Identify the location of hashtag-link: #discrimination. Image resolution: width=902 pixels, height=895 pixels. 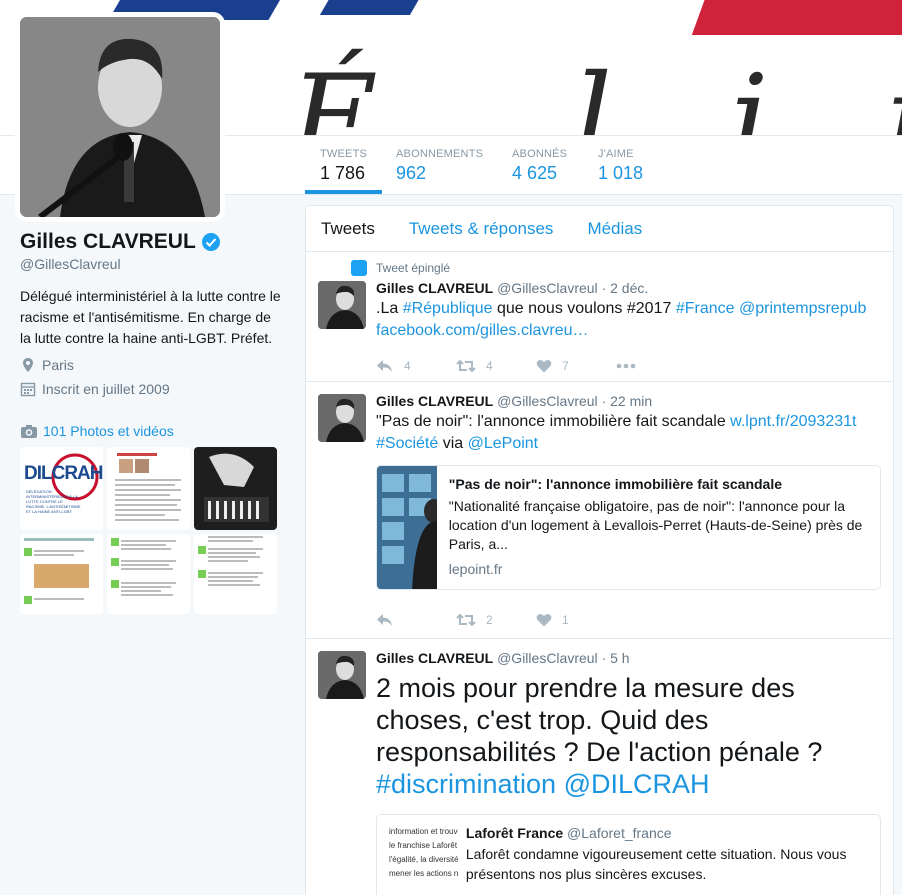
(466, 784).